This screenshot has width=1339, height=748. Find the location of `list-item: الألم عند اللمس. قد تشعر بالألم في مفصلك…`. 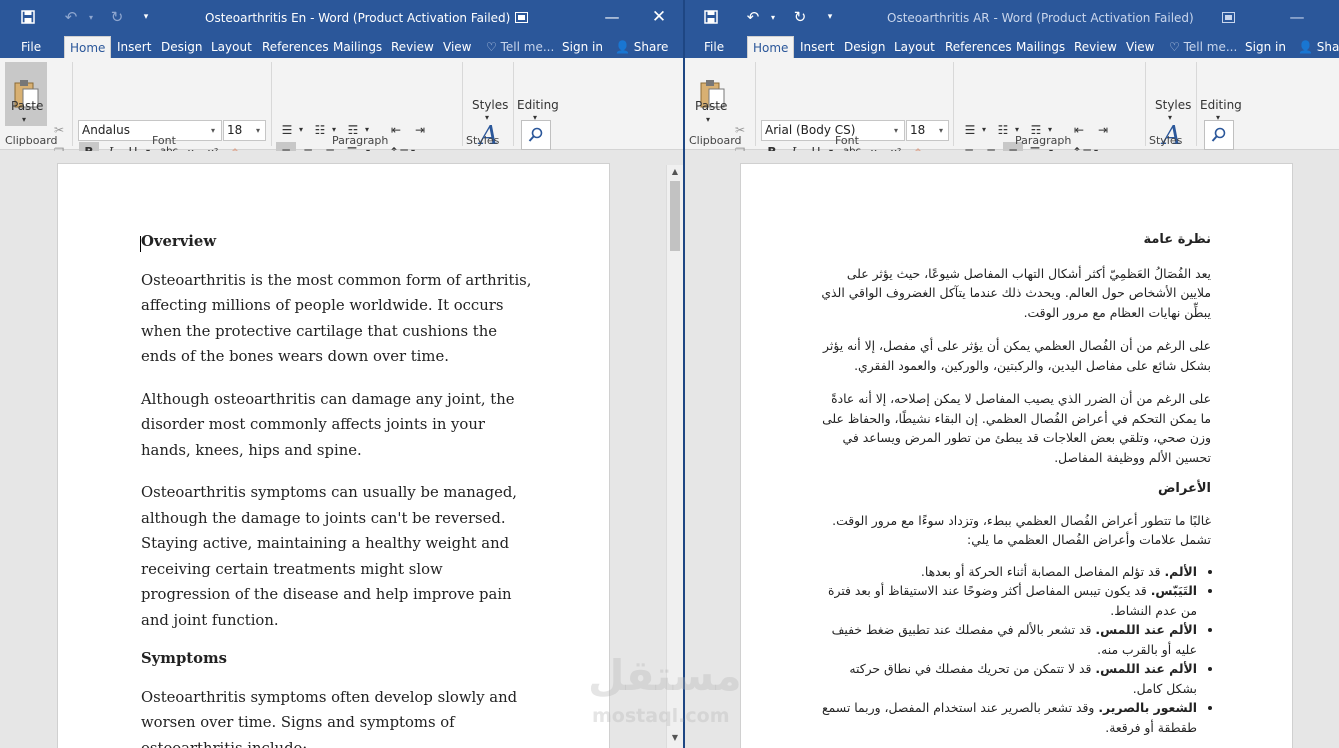

list-item: الألم عند اللمس. قد تشعر بالألم في مفصلك… is located at coordinates (1008, 639).